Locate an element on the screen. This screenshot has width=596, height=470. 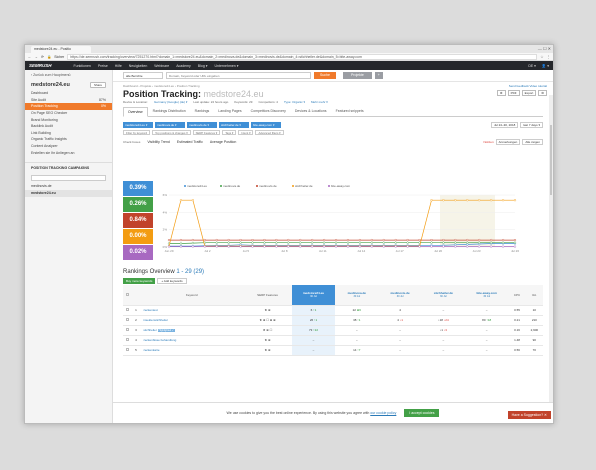
nav-item: Blog ▾ is located at coordinates (203, 66).